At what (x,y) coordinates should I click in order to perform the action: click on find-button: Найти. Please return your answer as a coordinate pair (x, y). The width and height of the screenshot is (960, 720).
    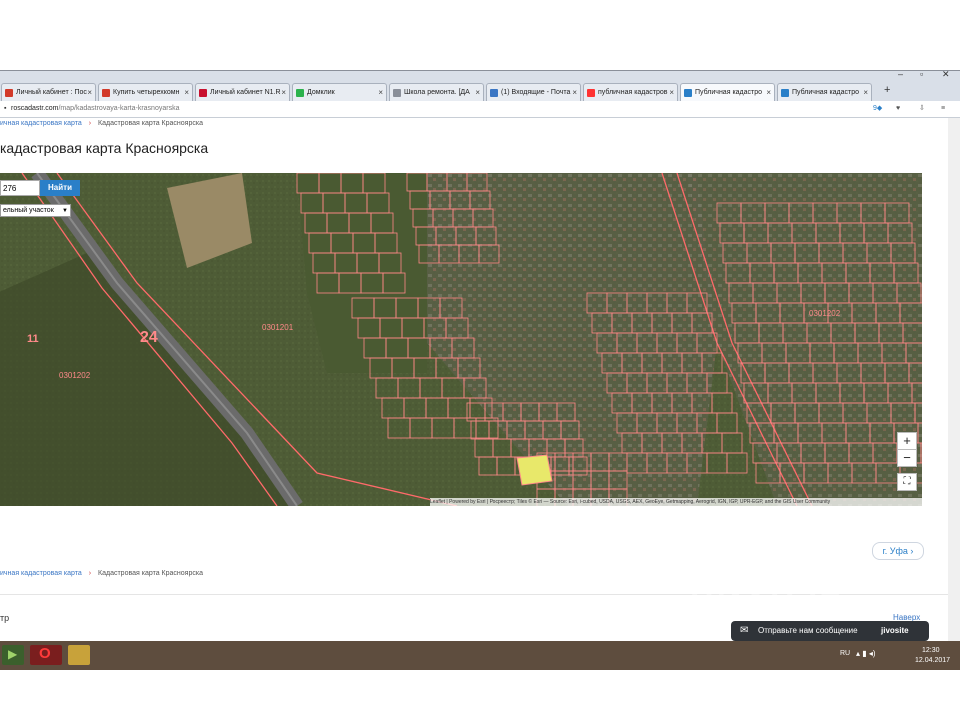
    Looking at the image, I should click on (60, 188).